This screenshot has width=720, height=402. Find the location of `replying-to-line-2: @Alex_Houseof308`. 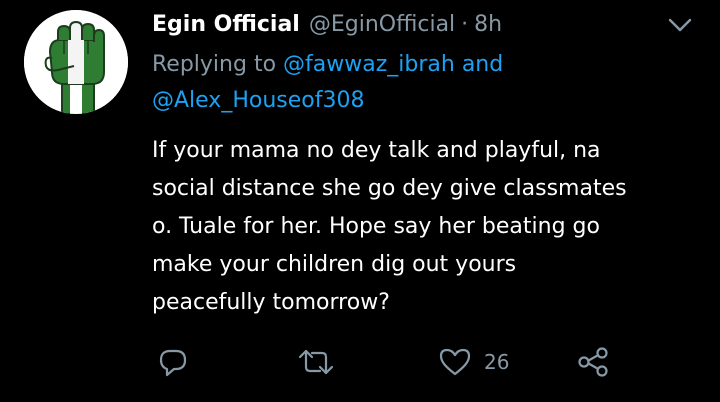

replying-to-line-2: @Alex_Houseof308 is located at coordinates (258, 101).